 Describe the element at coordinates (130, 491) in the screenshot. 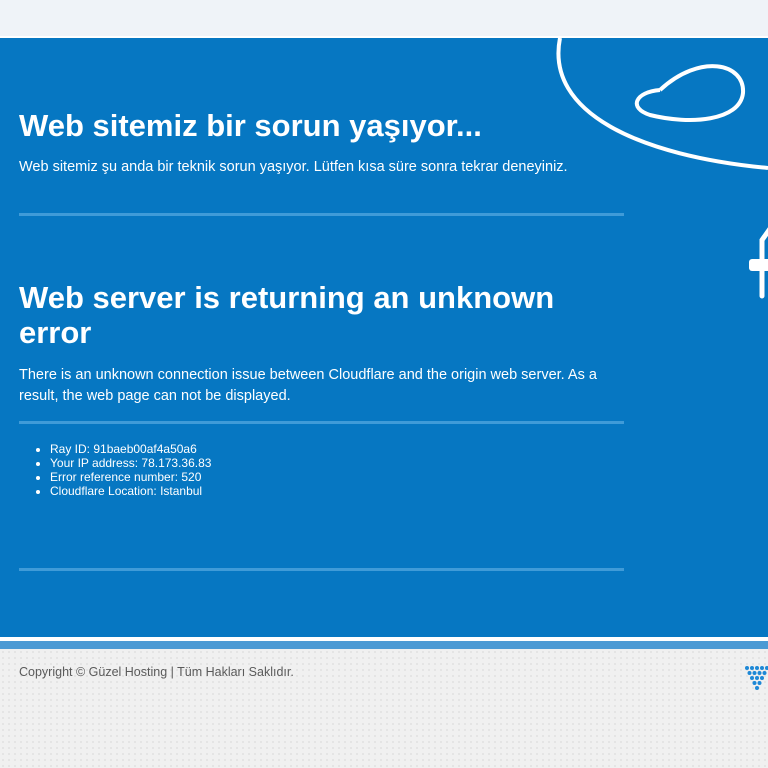

I see `cloudflare-location: Cloudflare Location: Istanbul` at that location.